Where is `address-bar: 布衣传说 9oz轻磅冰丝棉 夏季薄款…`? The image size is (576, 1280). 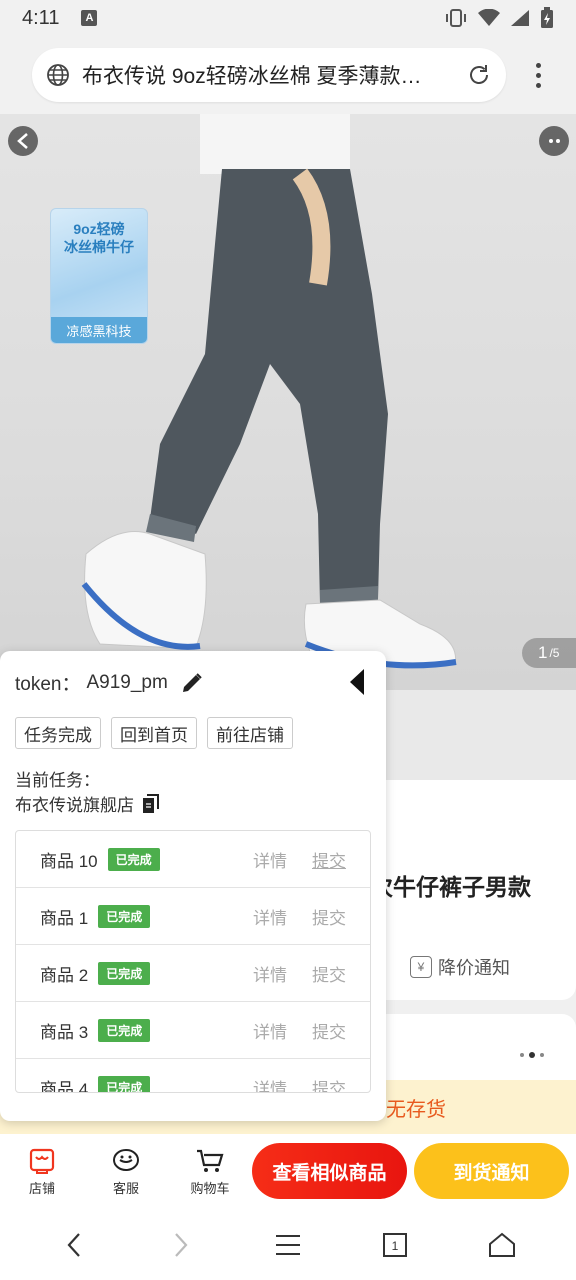 address-bar: 布衣传说 9oz轻磅冰丝棉 夏季薄款… is located at coordinates (269, 75).